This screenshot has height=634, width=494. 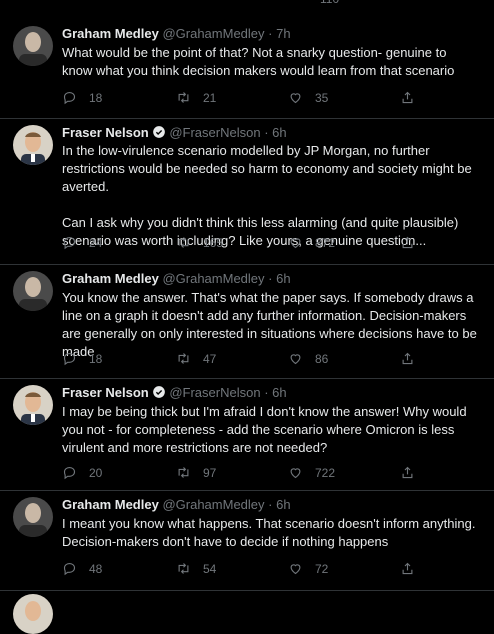 What do you see at coordinates (308, 568) in the screenshot?
I see `like-button: 72` at bounding box center [308, 568].